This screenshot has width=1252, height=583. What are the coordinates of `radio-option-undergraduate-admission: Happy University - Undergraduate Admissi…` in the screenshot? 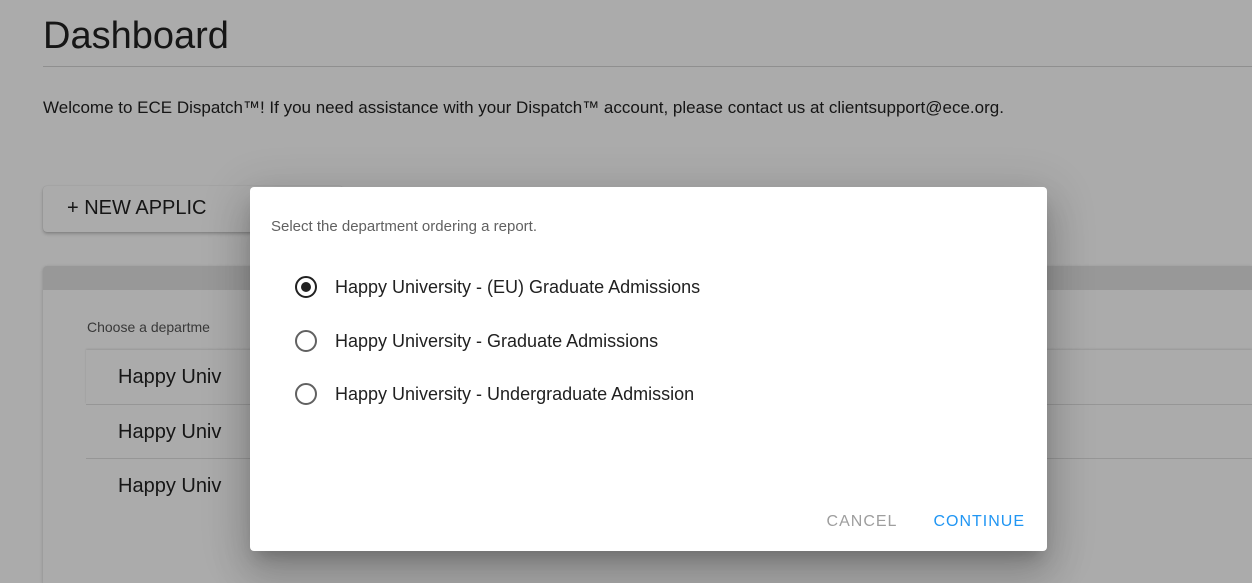 It's located at (494, 394).